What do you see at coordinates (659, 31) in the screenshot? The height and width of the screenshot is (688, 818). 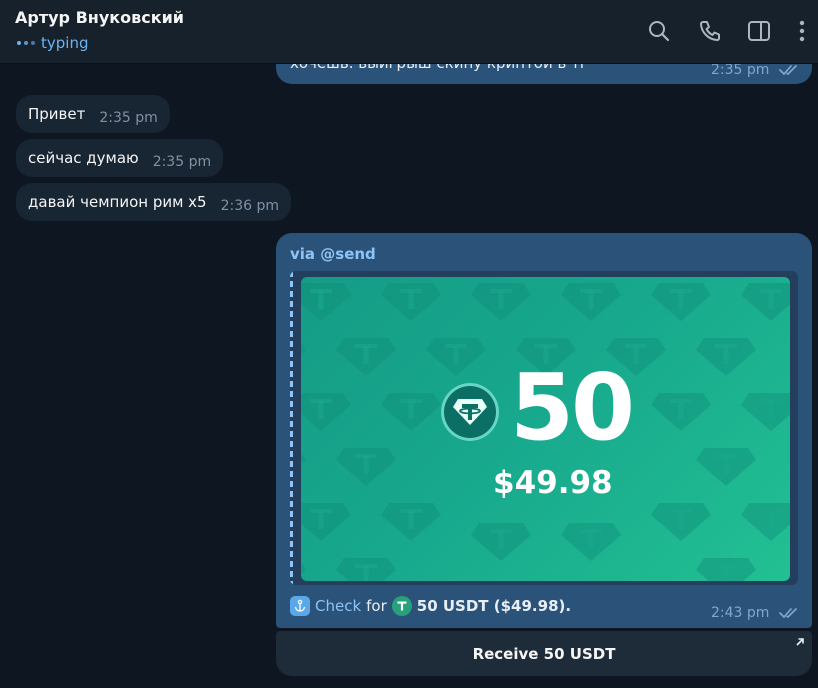 I see `search-icon` at bounding box center [659, 31].